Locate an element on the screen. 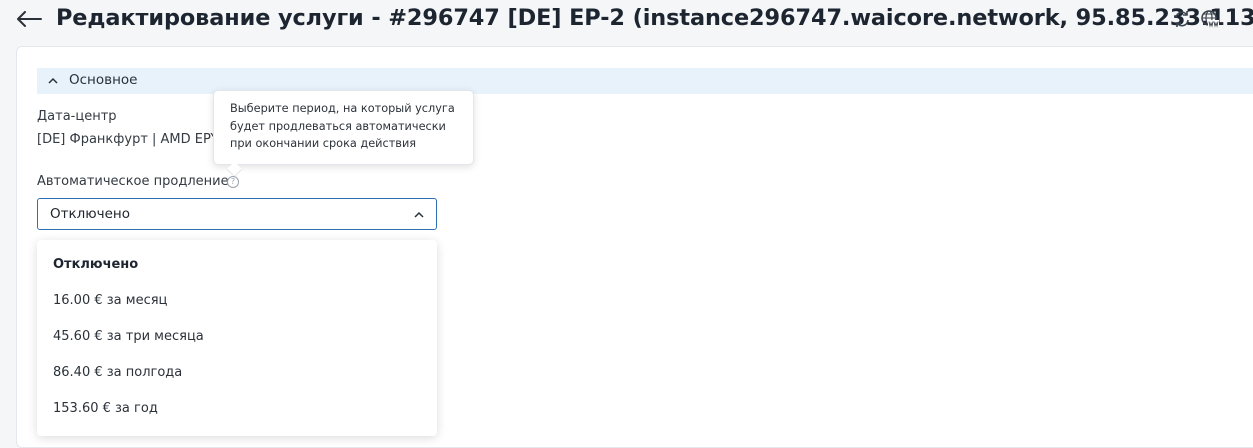  option-label: 16.00 € за месяц is located at coordinates (110, 300).